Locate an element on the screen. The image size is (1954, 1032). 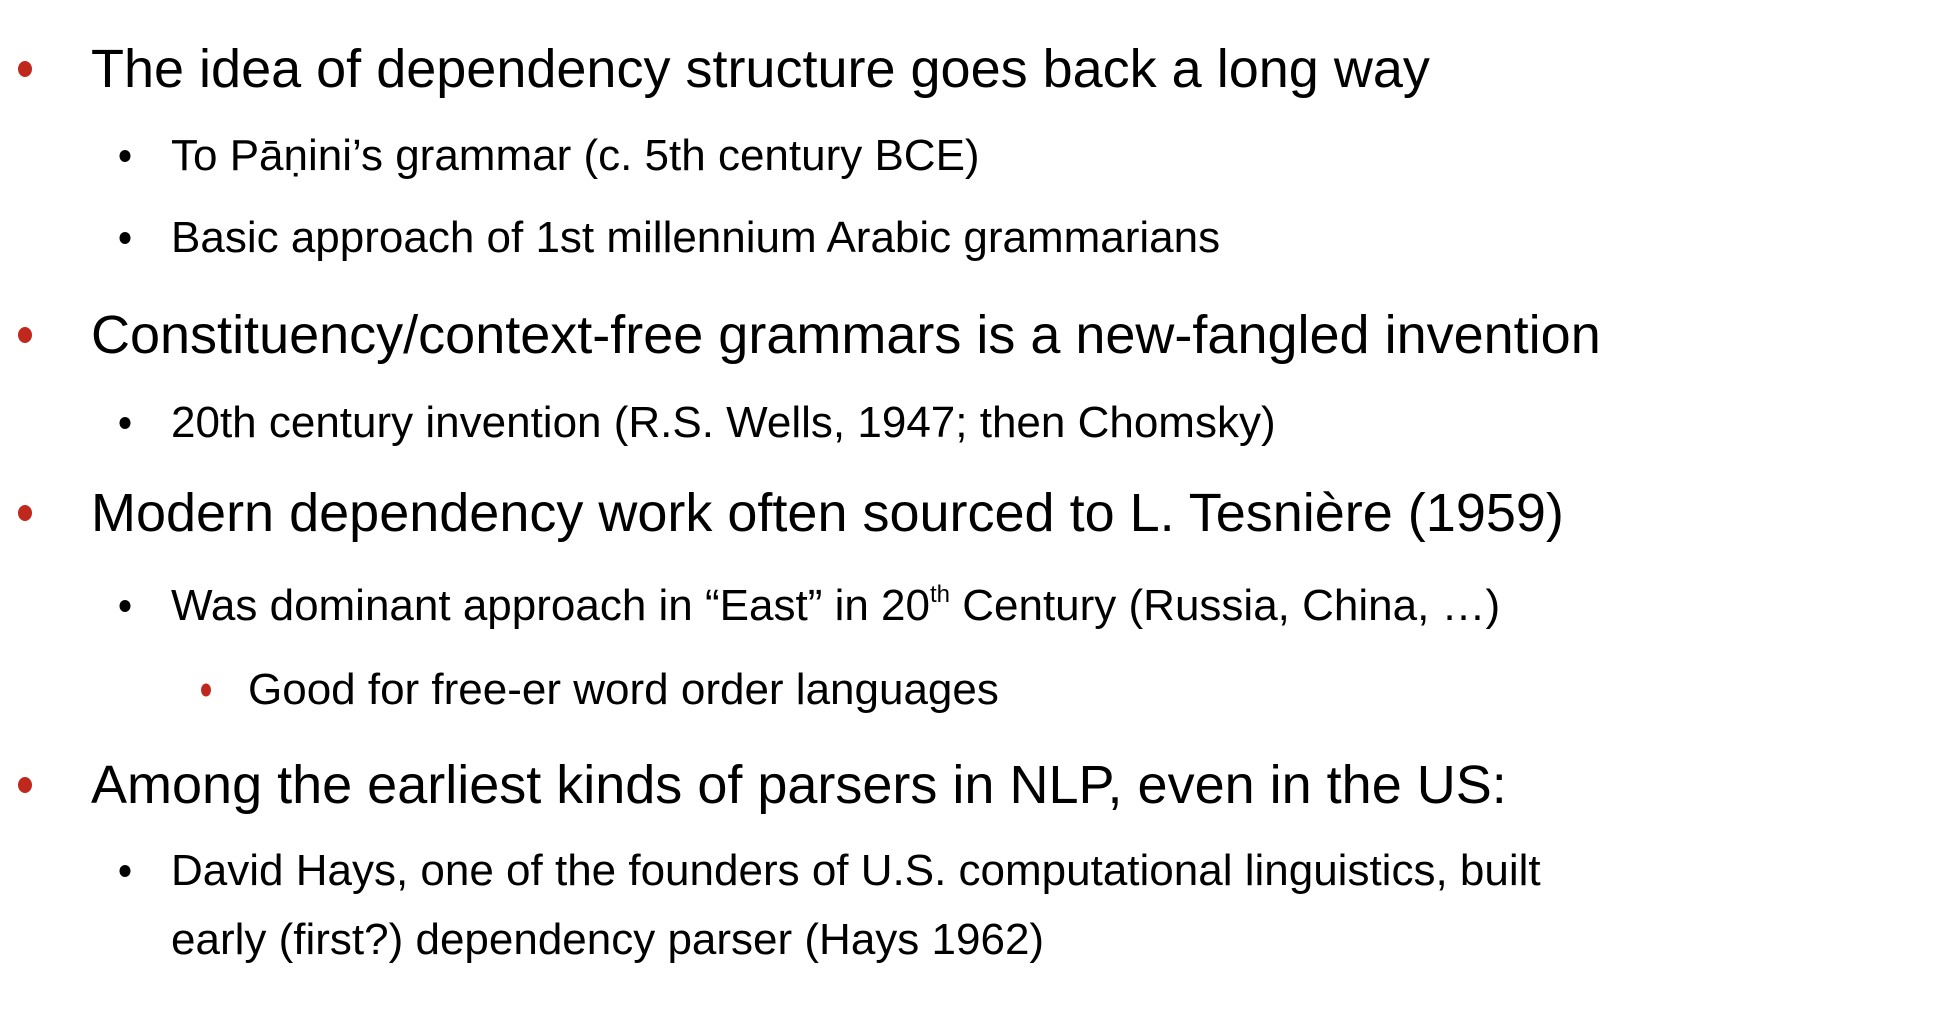
text: Was dominant approach in “East” in 20 is located at coordinates (550, 605).